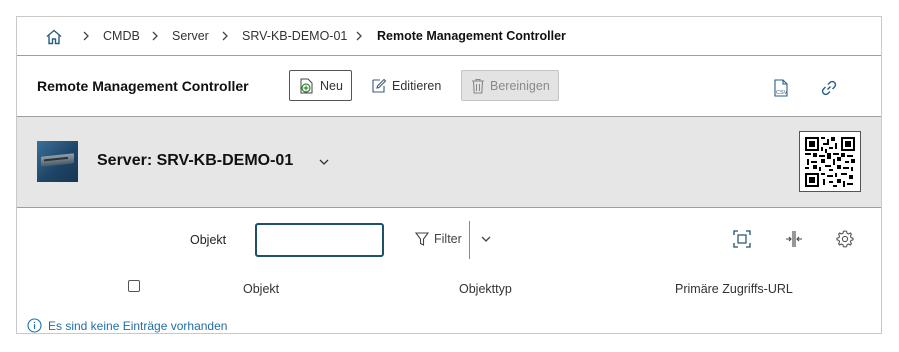 The height and width of the screenshot is (352, 899). What do you see at coordinates (190, 36) in the screenshot?
I see `breadcrumb-server: Server` at bounding box center [190, 36].